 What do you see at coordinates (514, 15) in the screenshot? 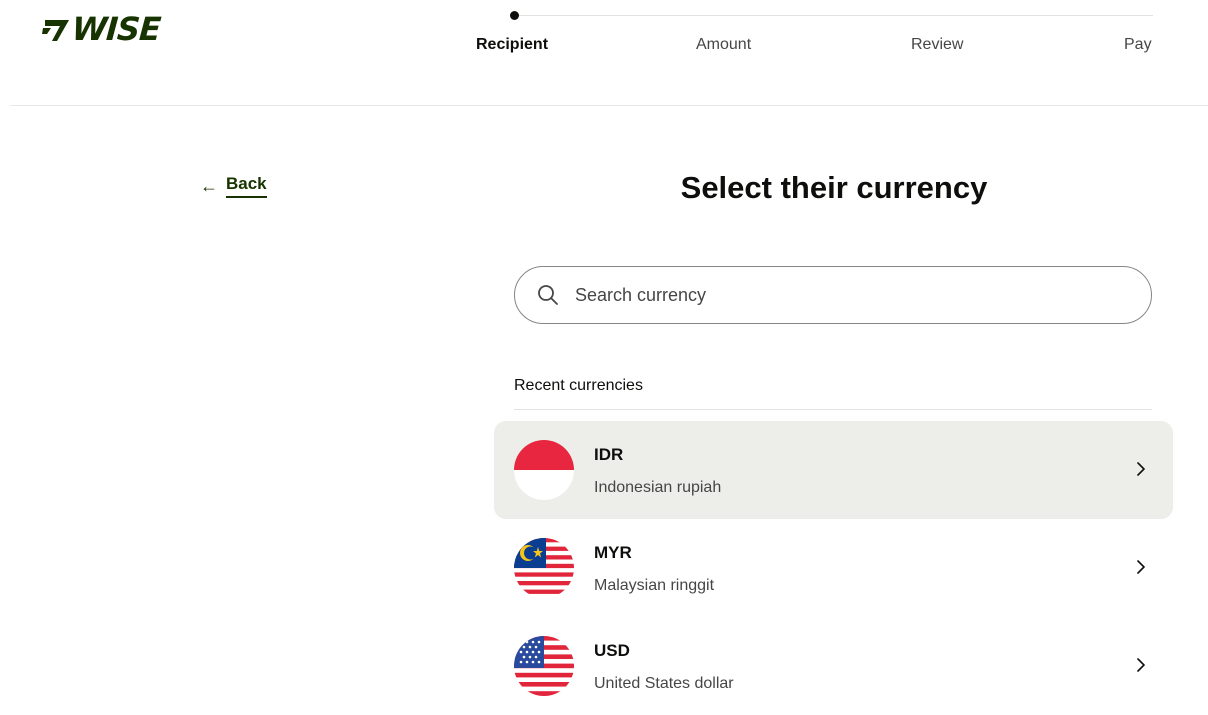
I see `stepper-current-dot` at bounding box center [514, 15].